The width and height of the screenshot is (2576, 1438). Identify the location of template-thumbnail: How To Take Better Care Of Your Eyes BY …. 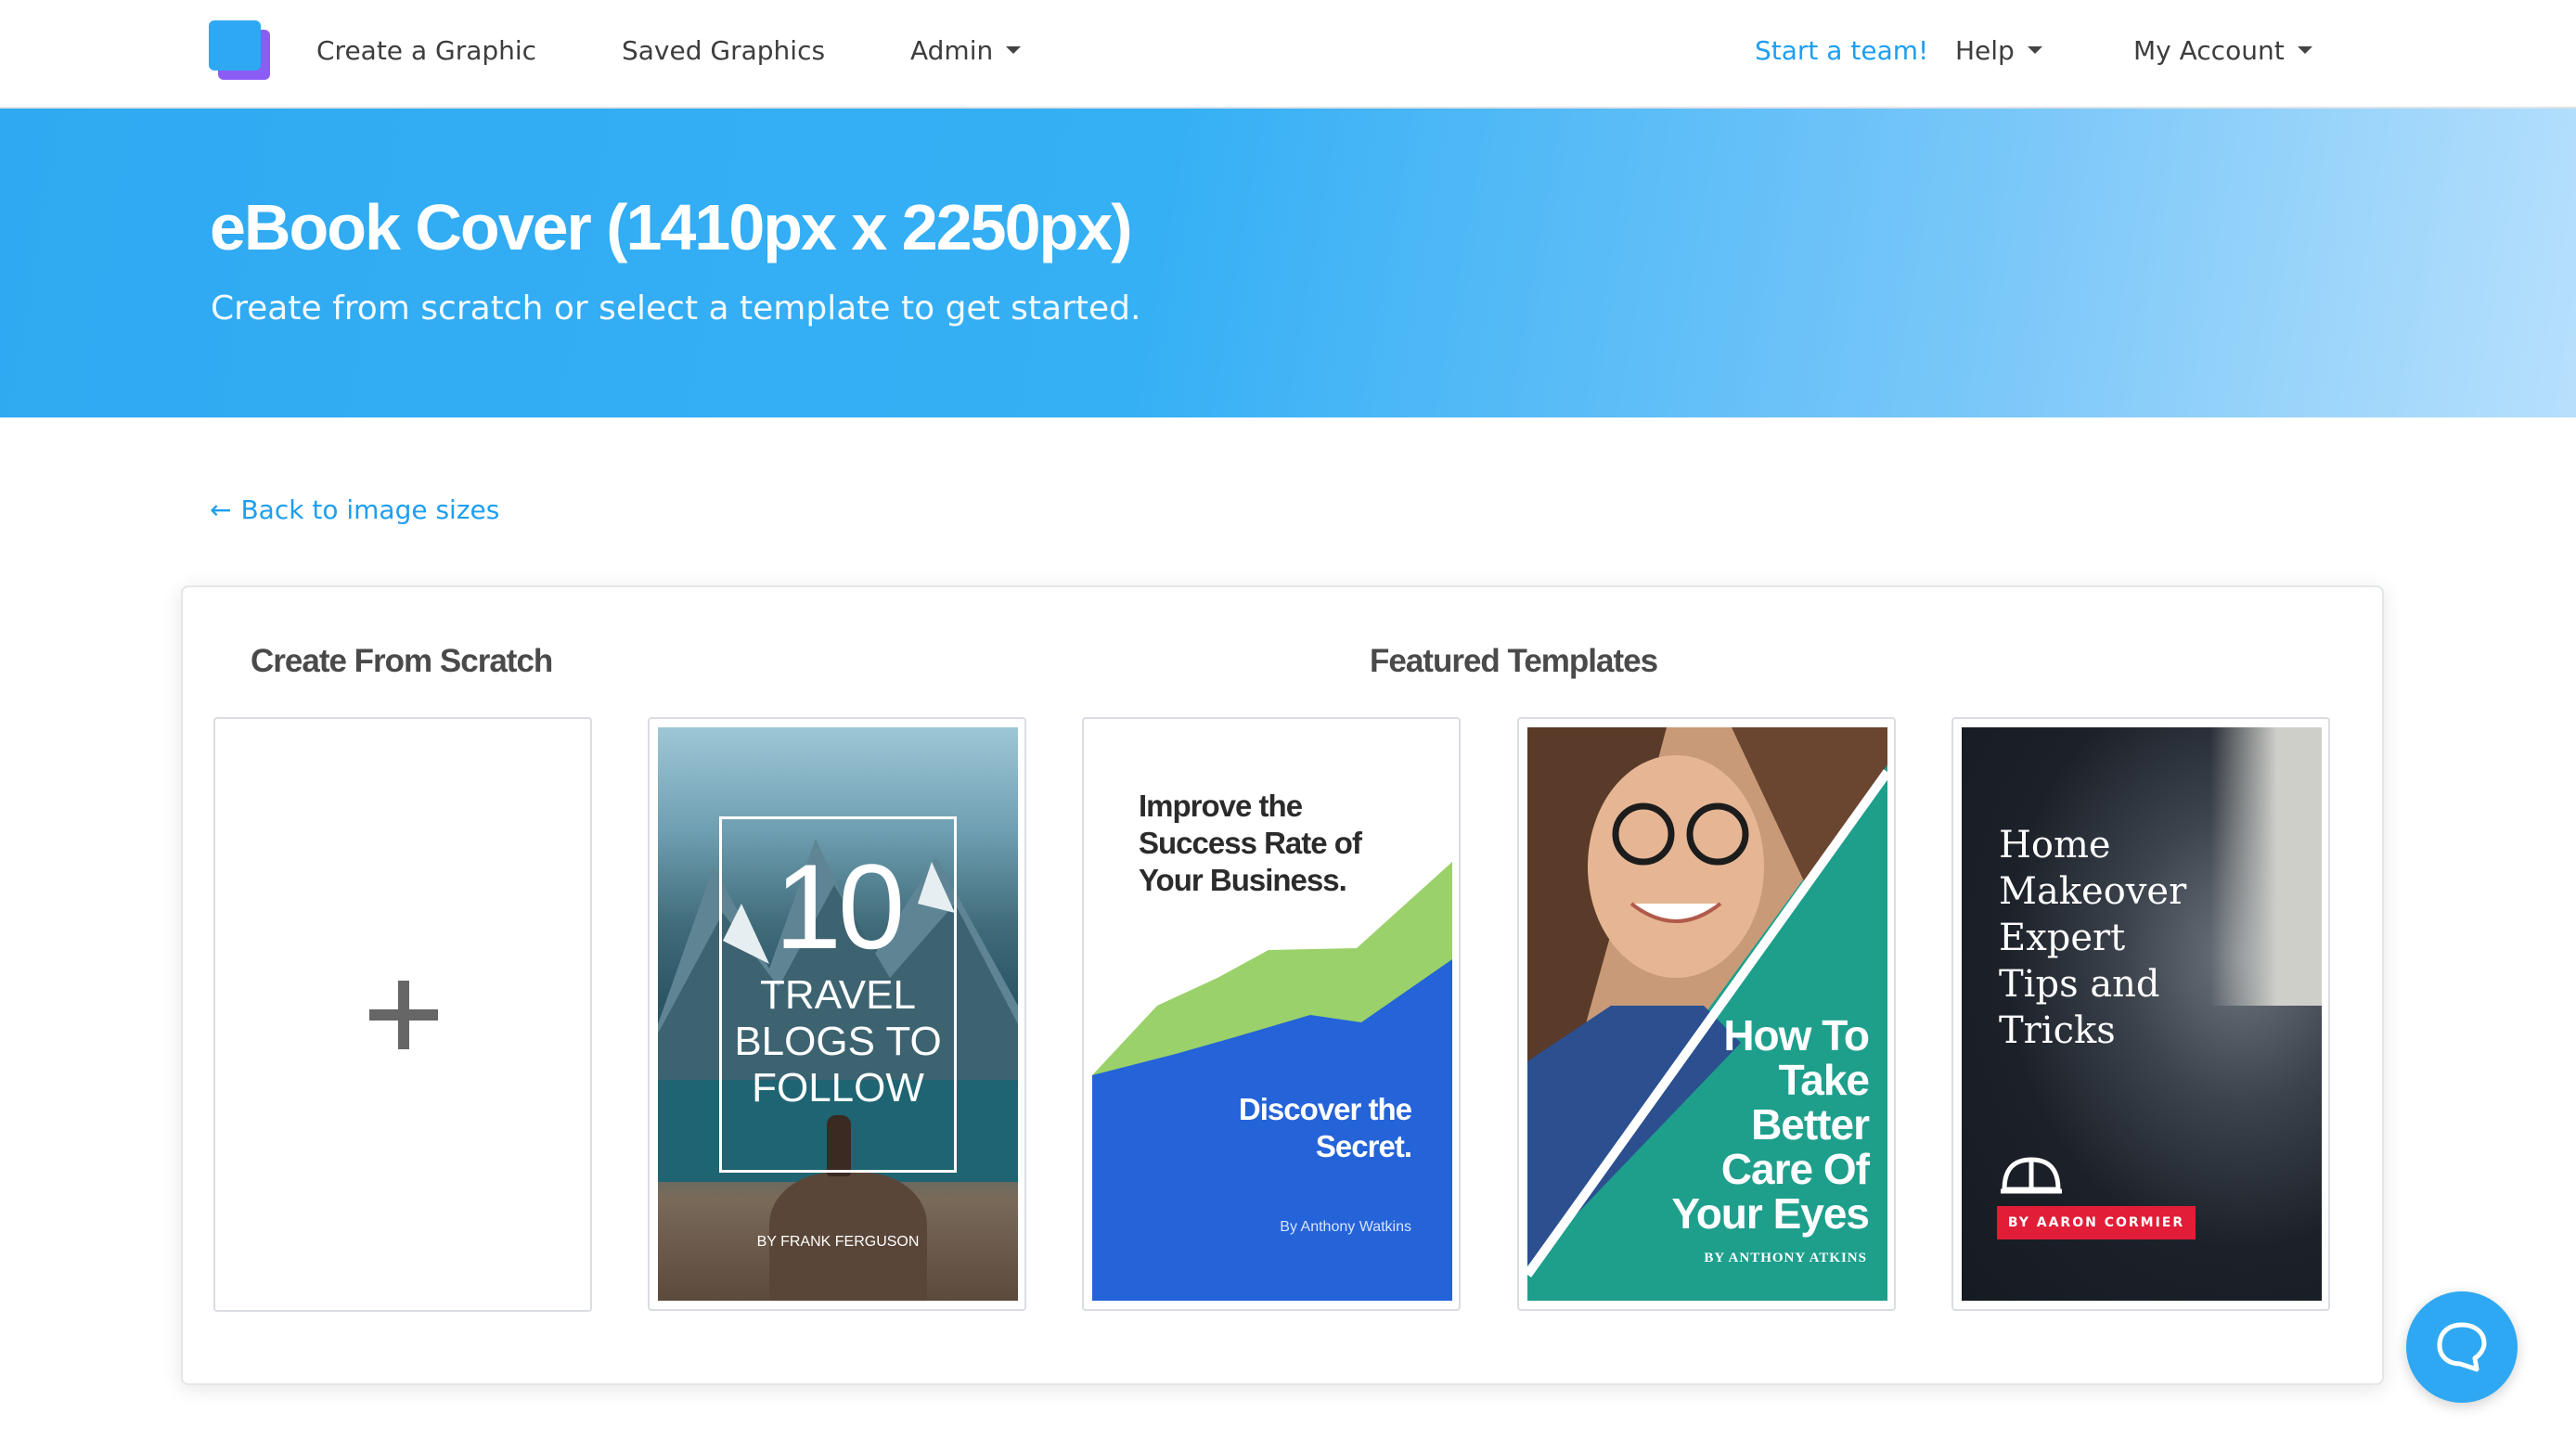
(1707, 1014).